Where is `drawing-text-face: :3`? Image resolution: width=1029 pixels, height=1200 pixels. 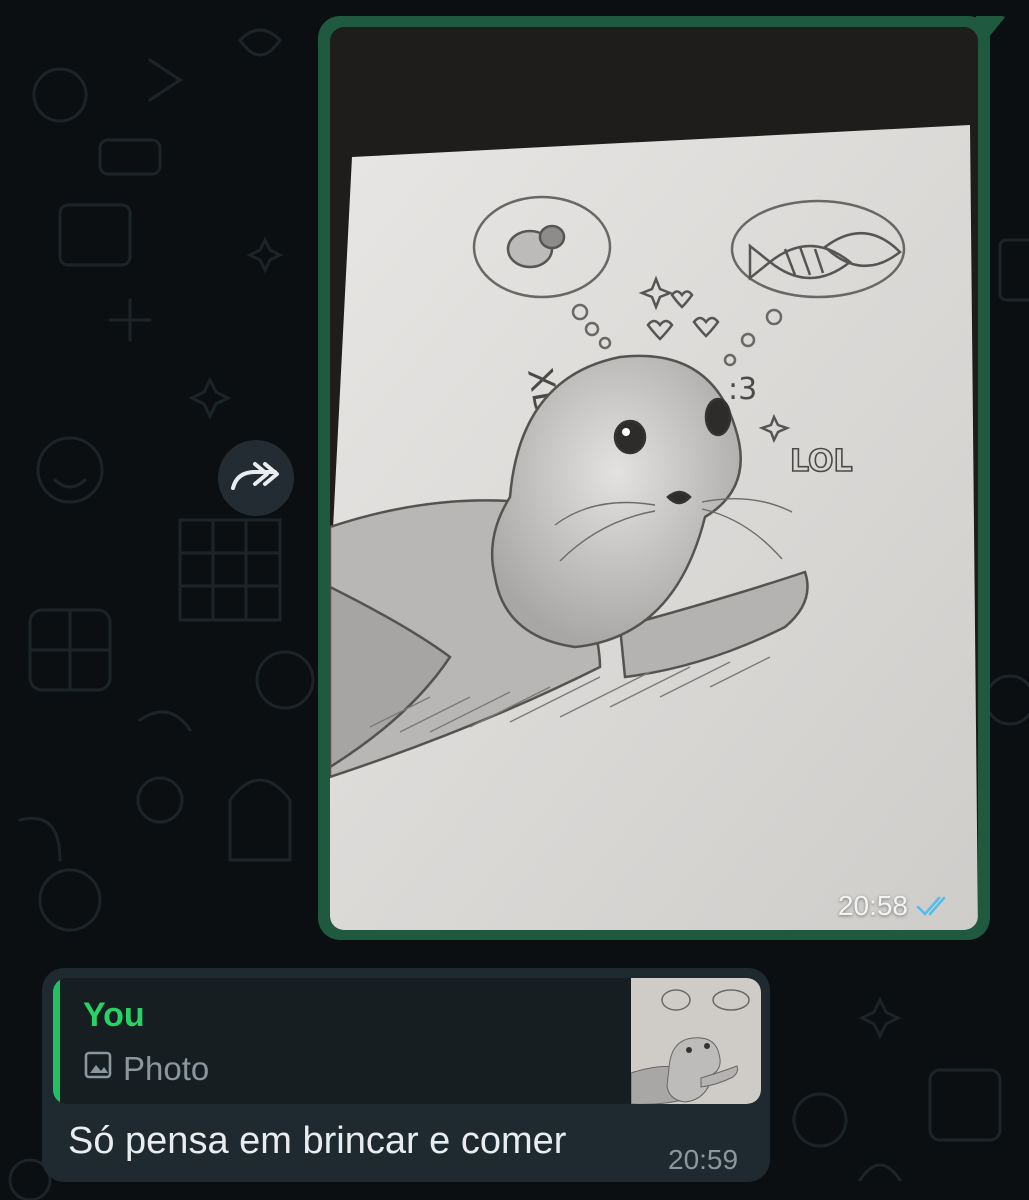
drawing-text-face: :3 is located at coordinates (742, 389).